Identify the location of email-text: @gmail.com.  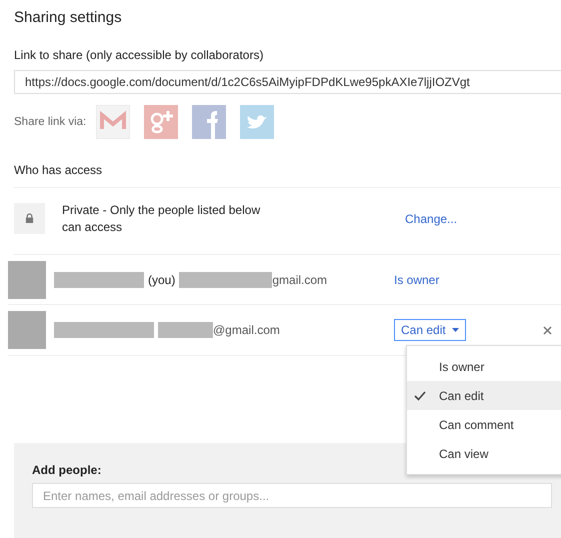
(246, 330).